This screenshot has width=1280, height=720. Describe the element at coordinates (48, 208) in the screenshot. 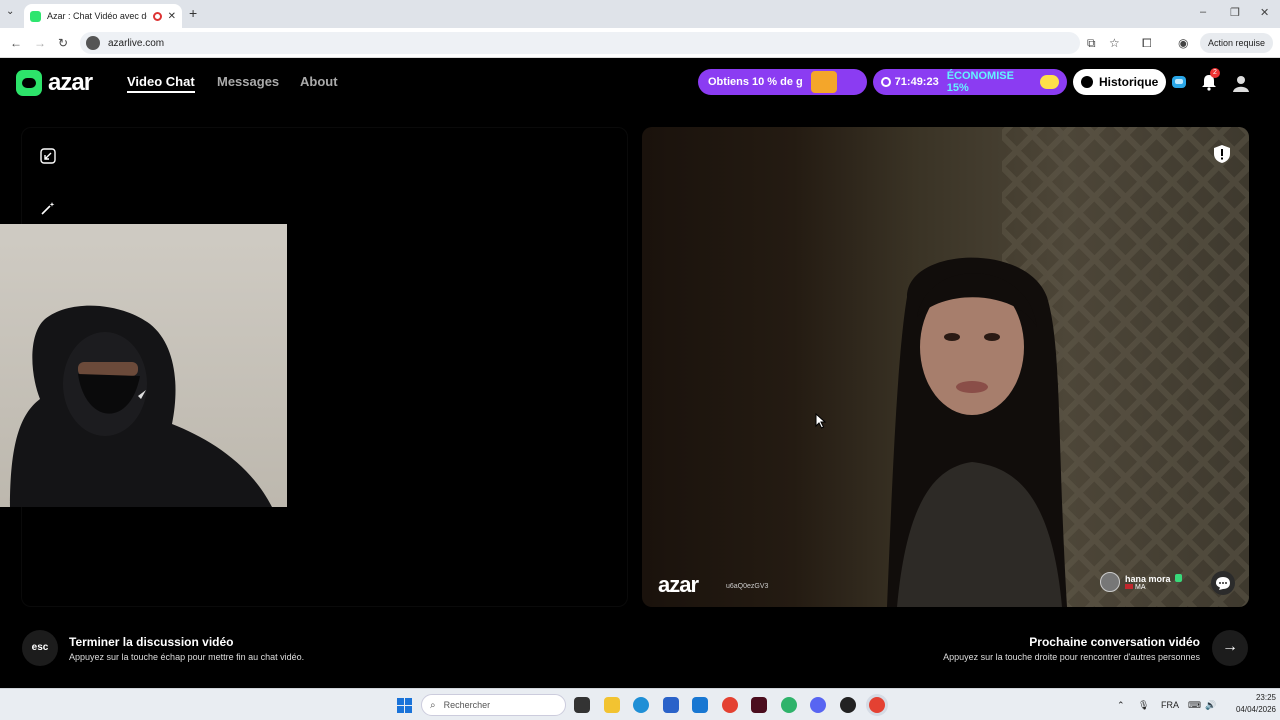

I see `magic-wand-filter-icon` at that location.